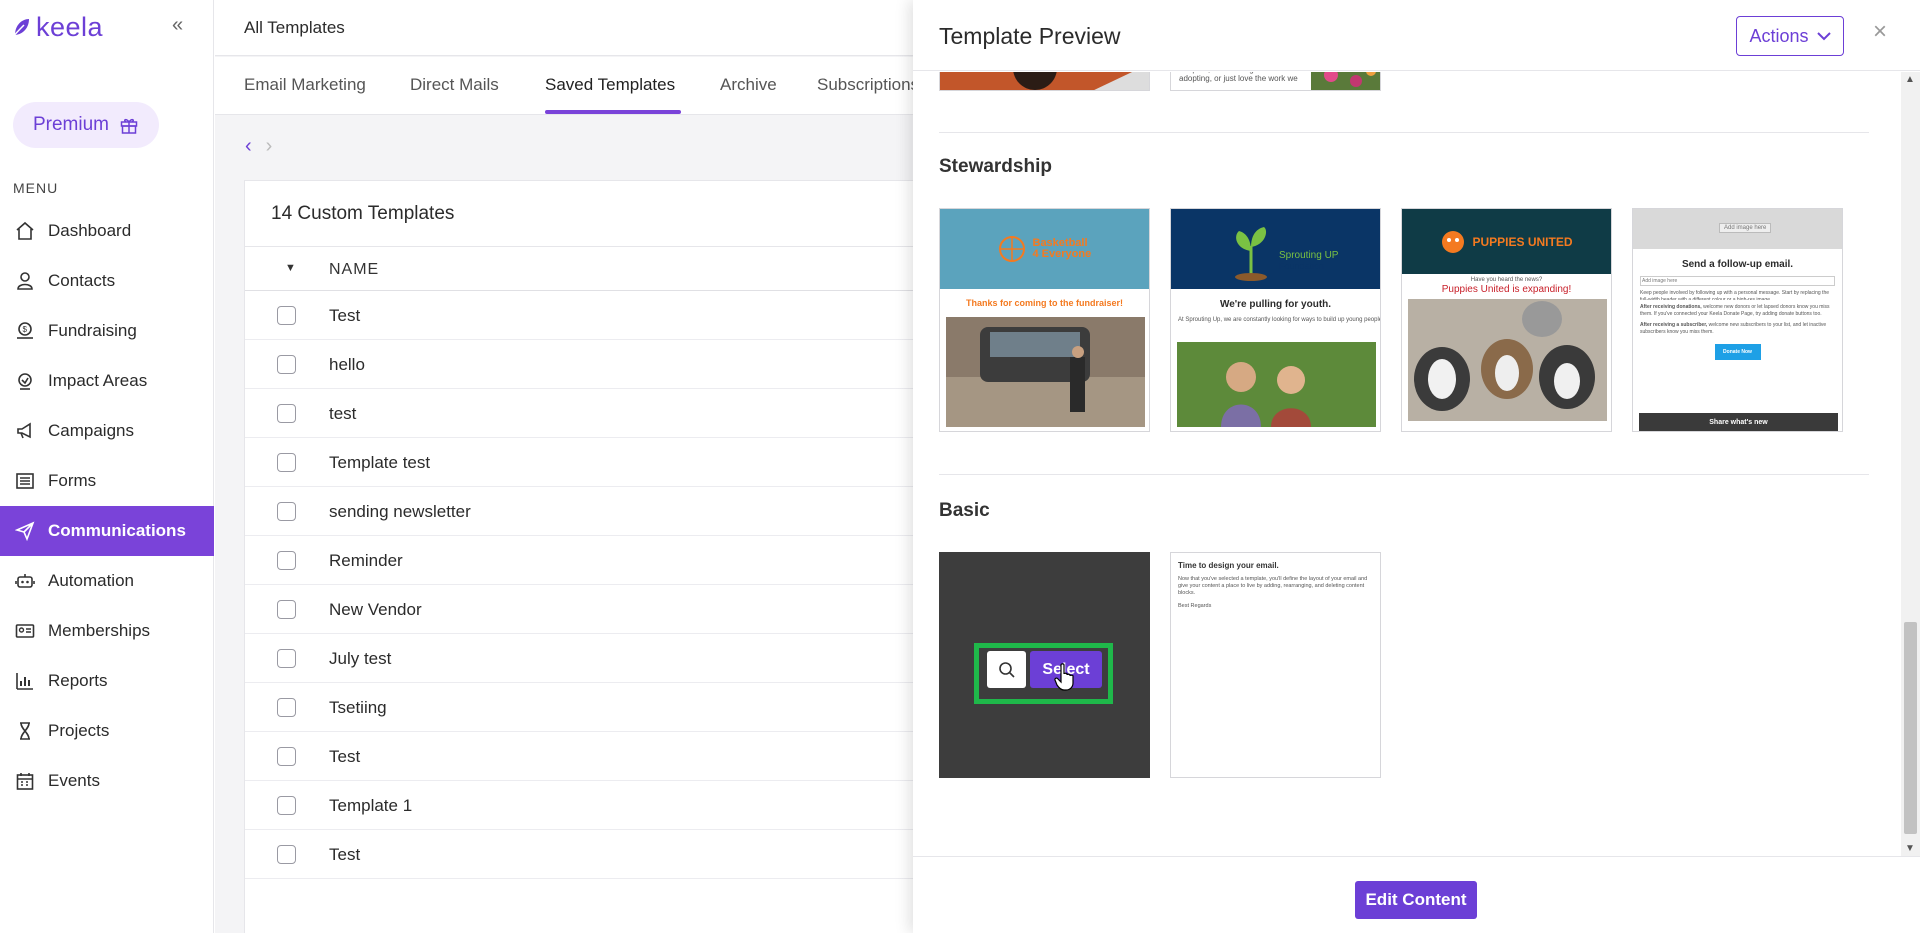 The height and width of the screenshot is (933, 1920). I want to click on row-name: New Vendor, so click(375, 609).